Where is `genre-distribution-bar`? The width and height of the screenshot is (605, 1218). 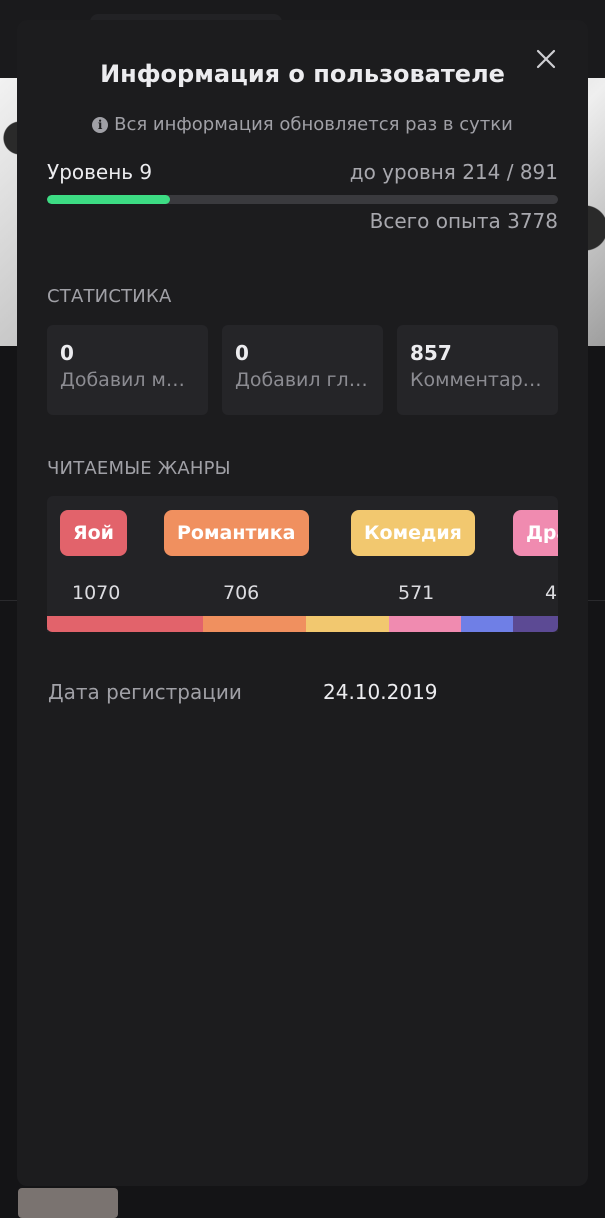 genre-distribution-bar is located at coordinates (302, 624).